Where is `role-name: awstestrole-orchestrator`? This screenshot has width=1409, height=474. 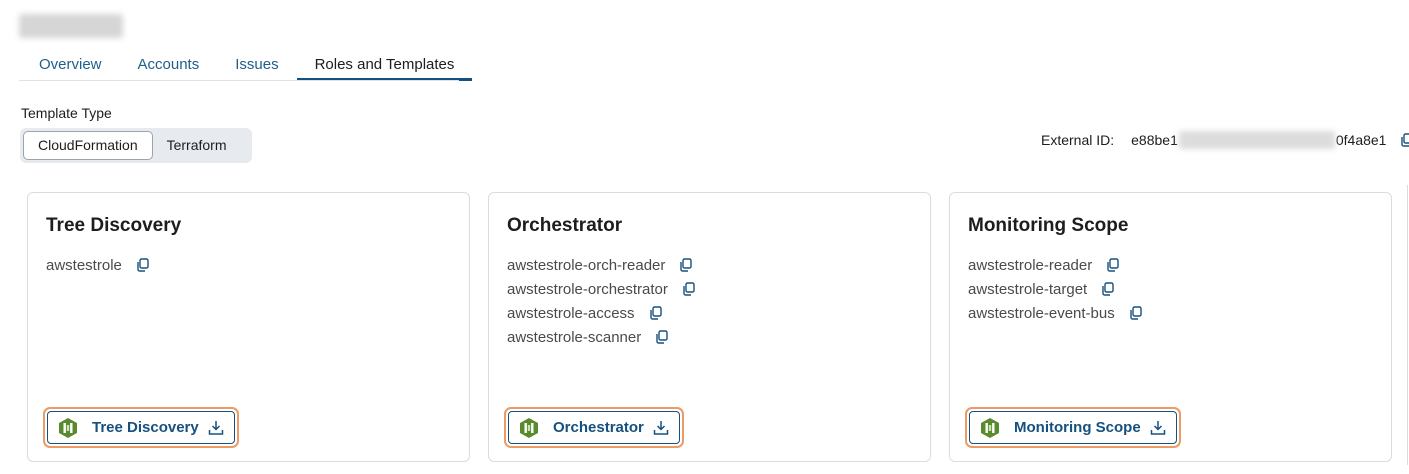
role-name: awstestrole-orchestrator is located at coordinates (587, 289).